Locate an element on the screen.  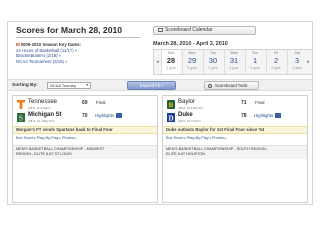
calendar-day: Thu 1 0 gms is located at coordinates (254, 62).